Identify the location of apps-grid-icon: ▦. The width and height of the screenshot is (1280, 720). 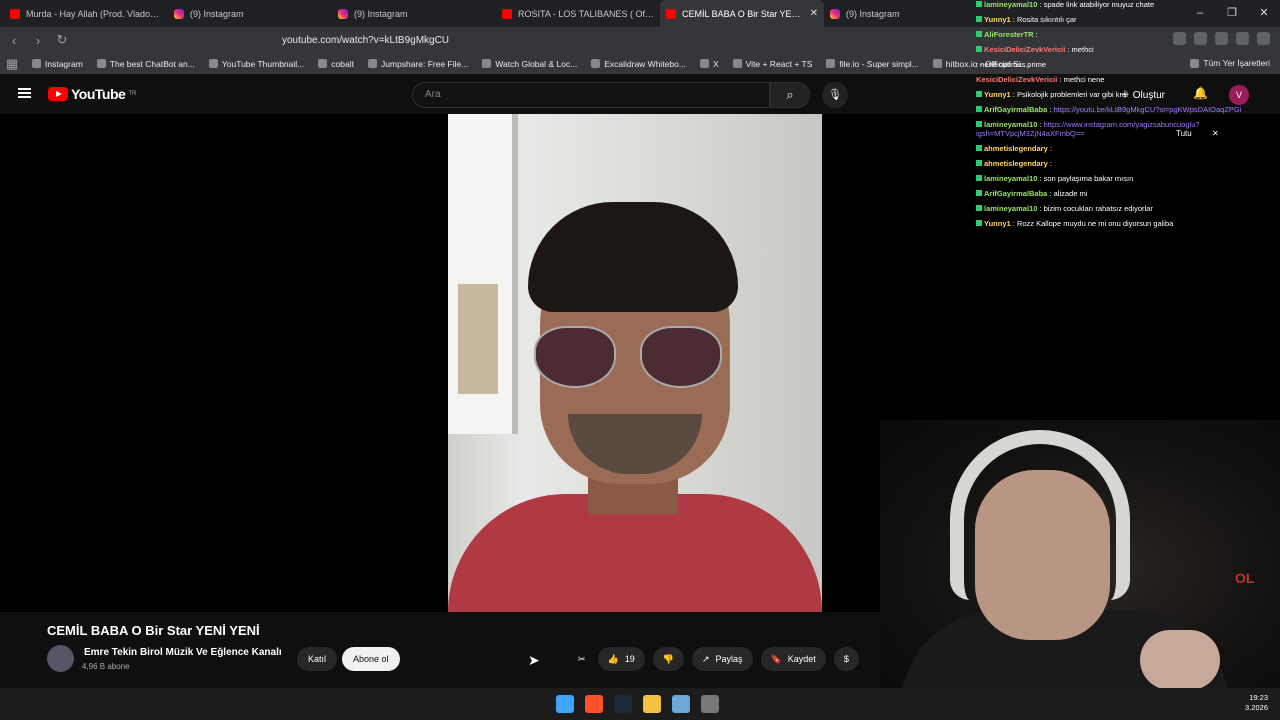
(12, 64).